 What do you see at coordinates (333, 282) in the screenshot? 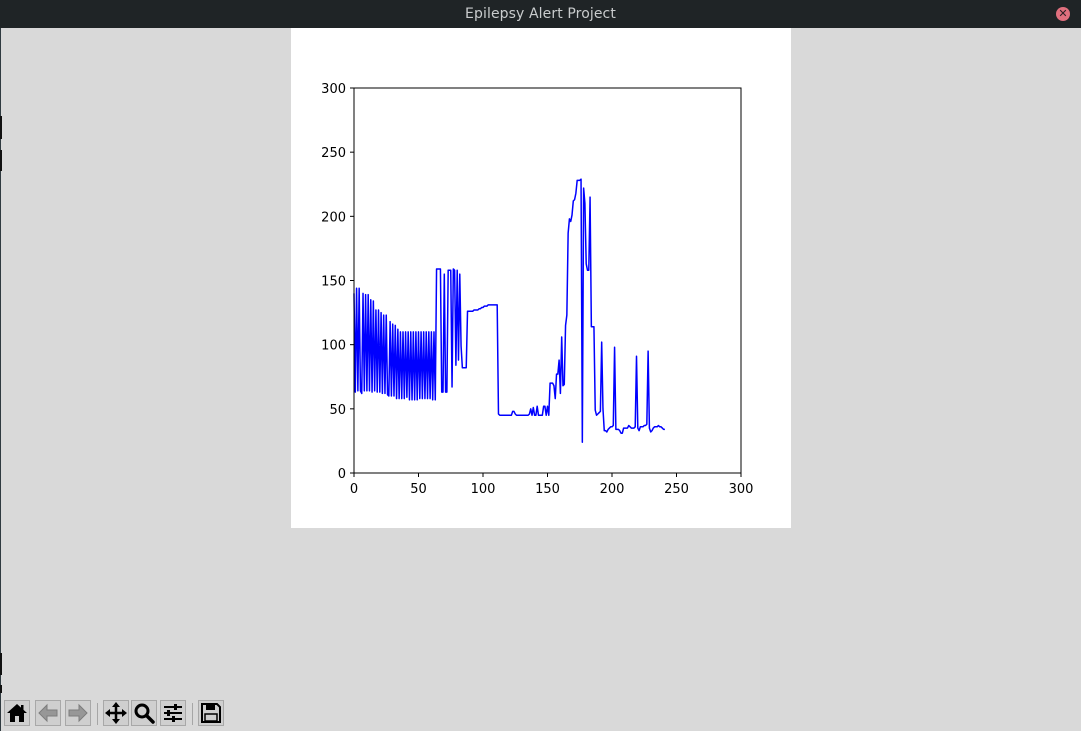
I see `y-tick-label: 150` at bounding box center [333, 282].